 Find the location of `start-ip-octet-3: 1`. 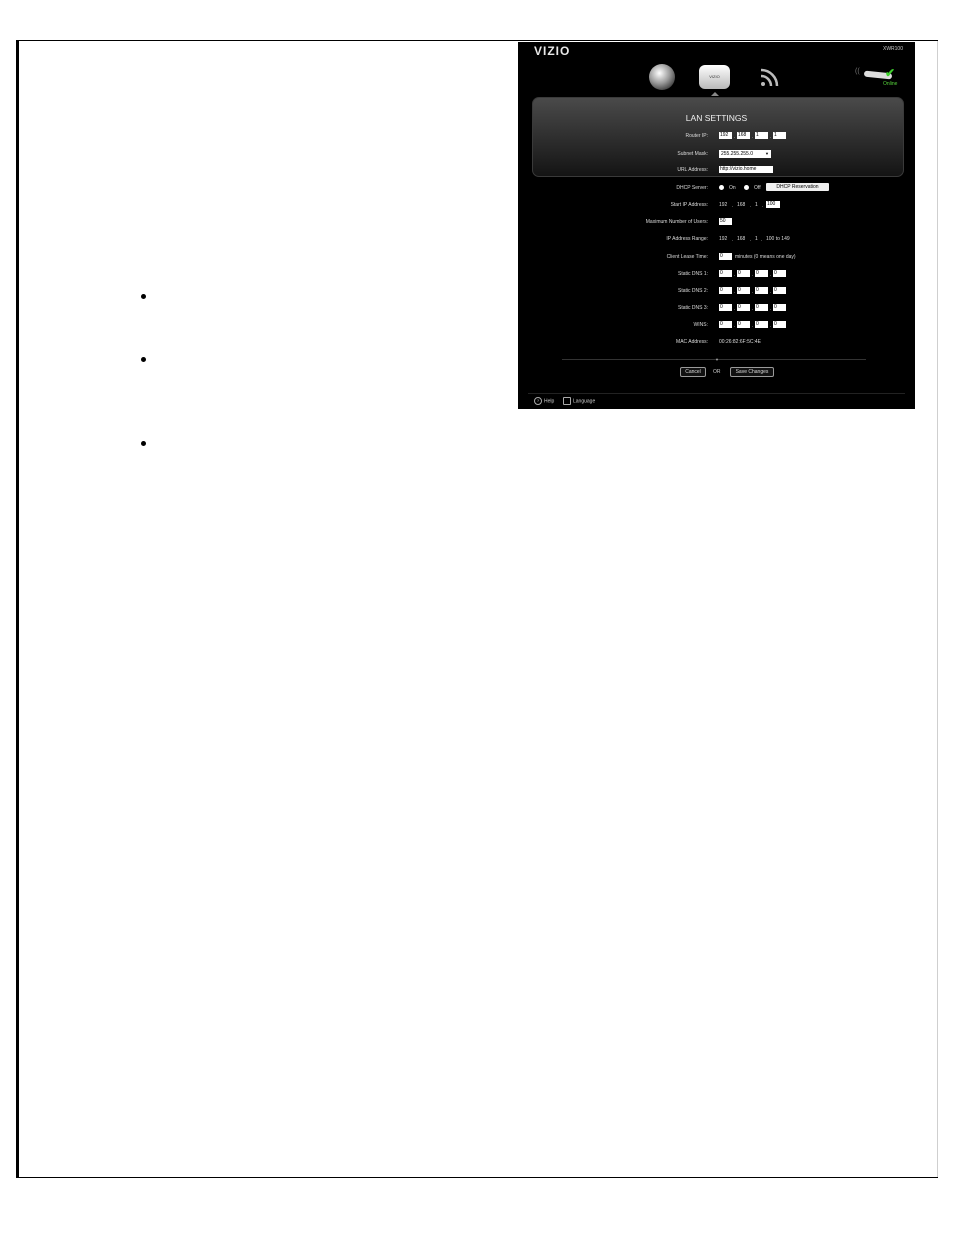

start-ip-octet-3: 1 is located at coordinates (756, 205).